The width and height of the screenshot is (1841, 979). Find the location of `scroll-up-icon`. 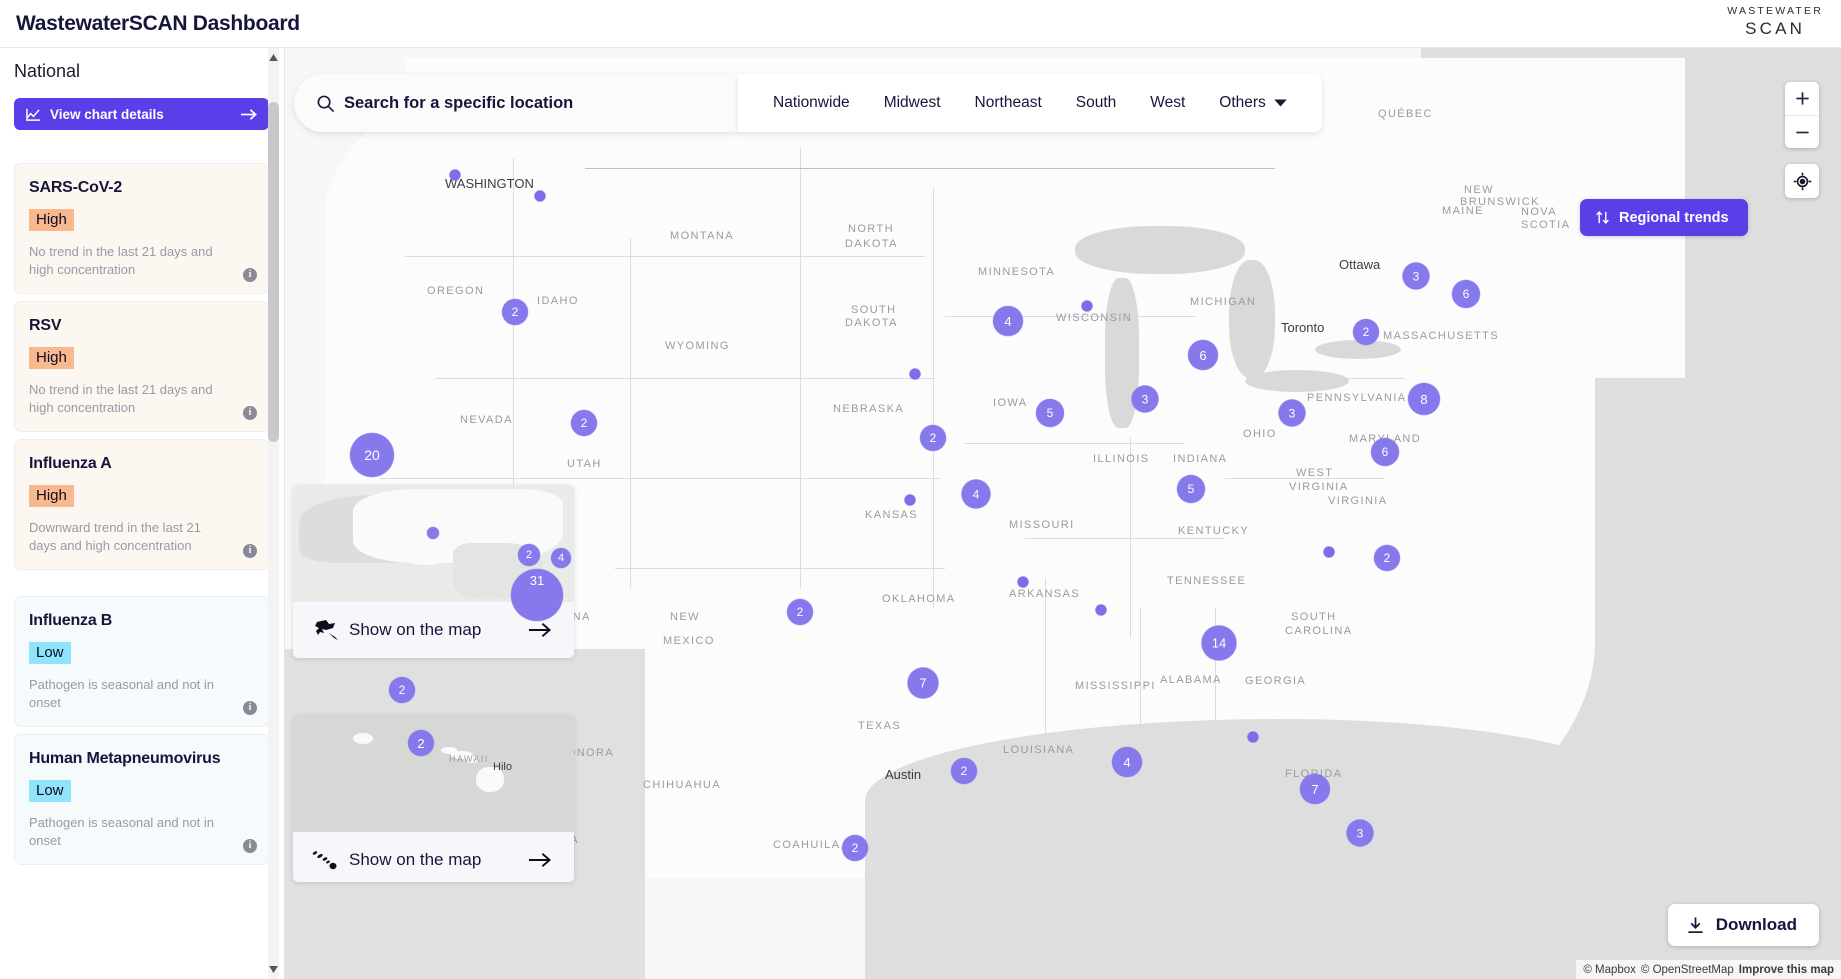

scroll-up-icon is located at coordinates (273, 57).